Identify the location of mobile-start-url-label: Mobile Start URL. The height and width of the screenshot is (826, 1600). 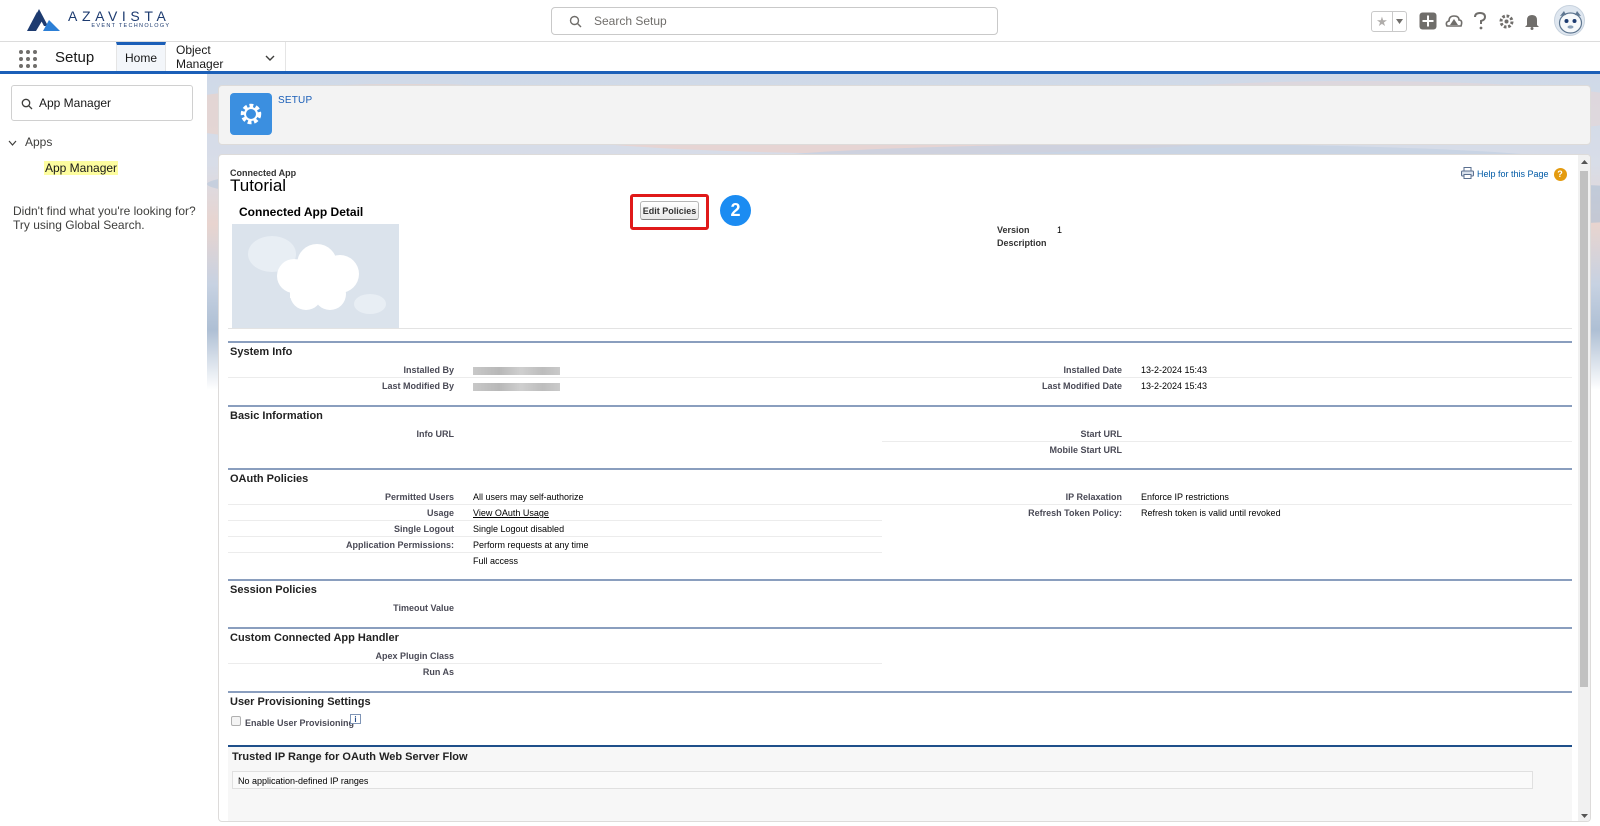
(1085, 450).